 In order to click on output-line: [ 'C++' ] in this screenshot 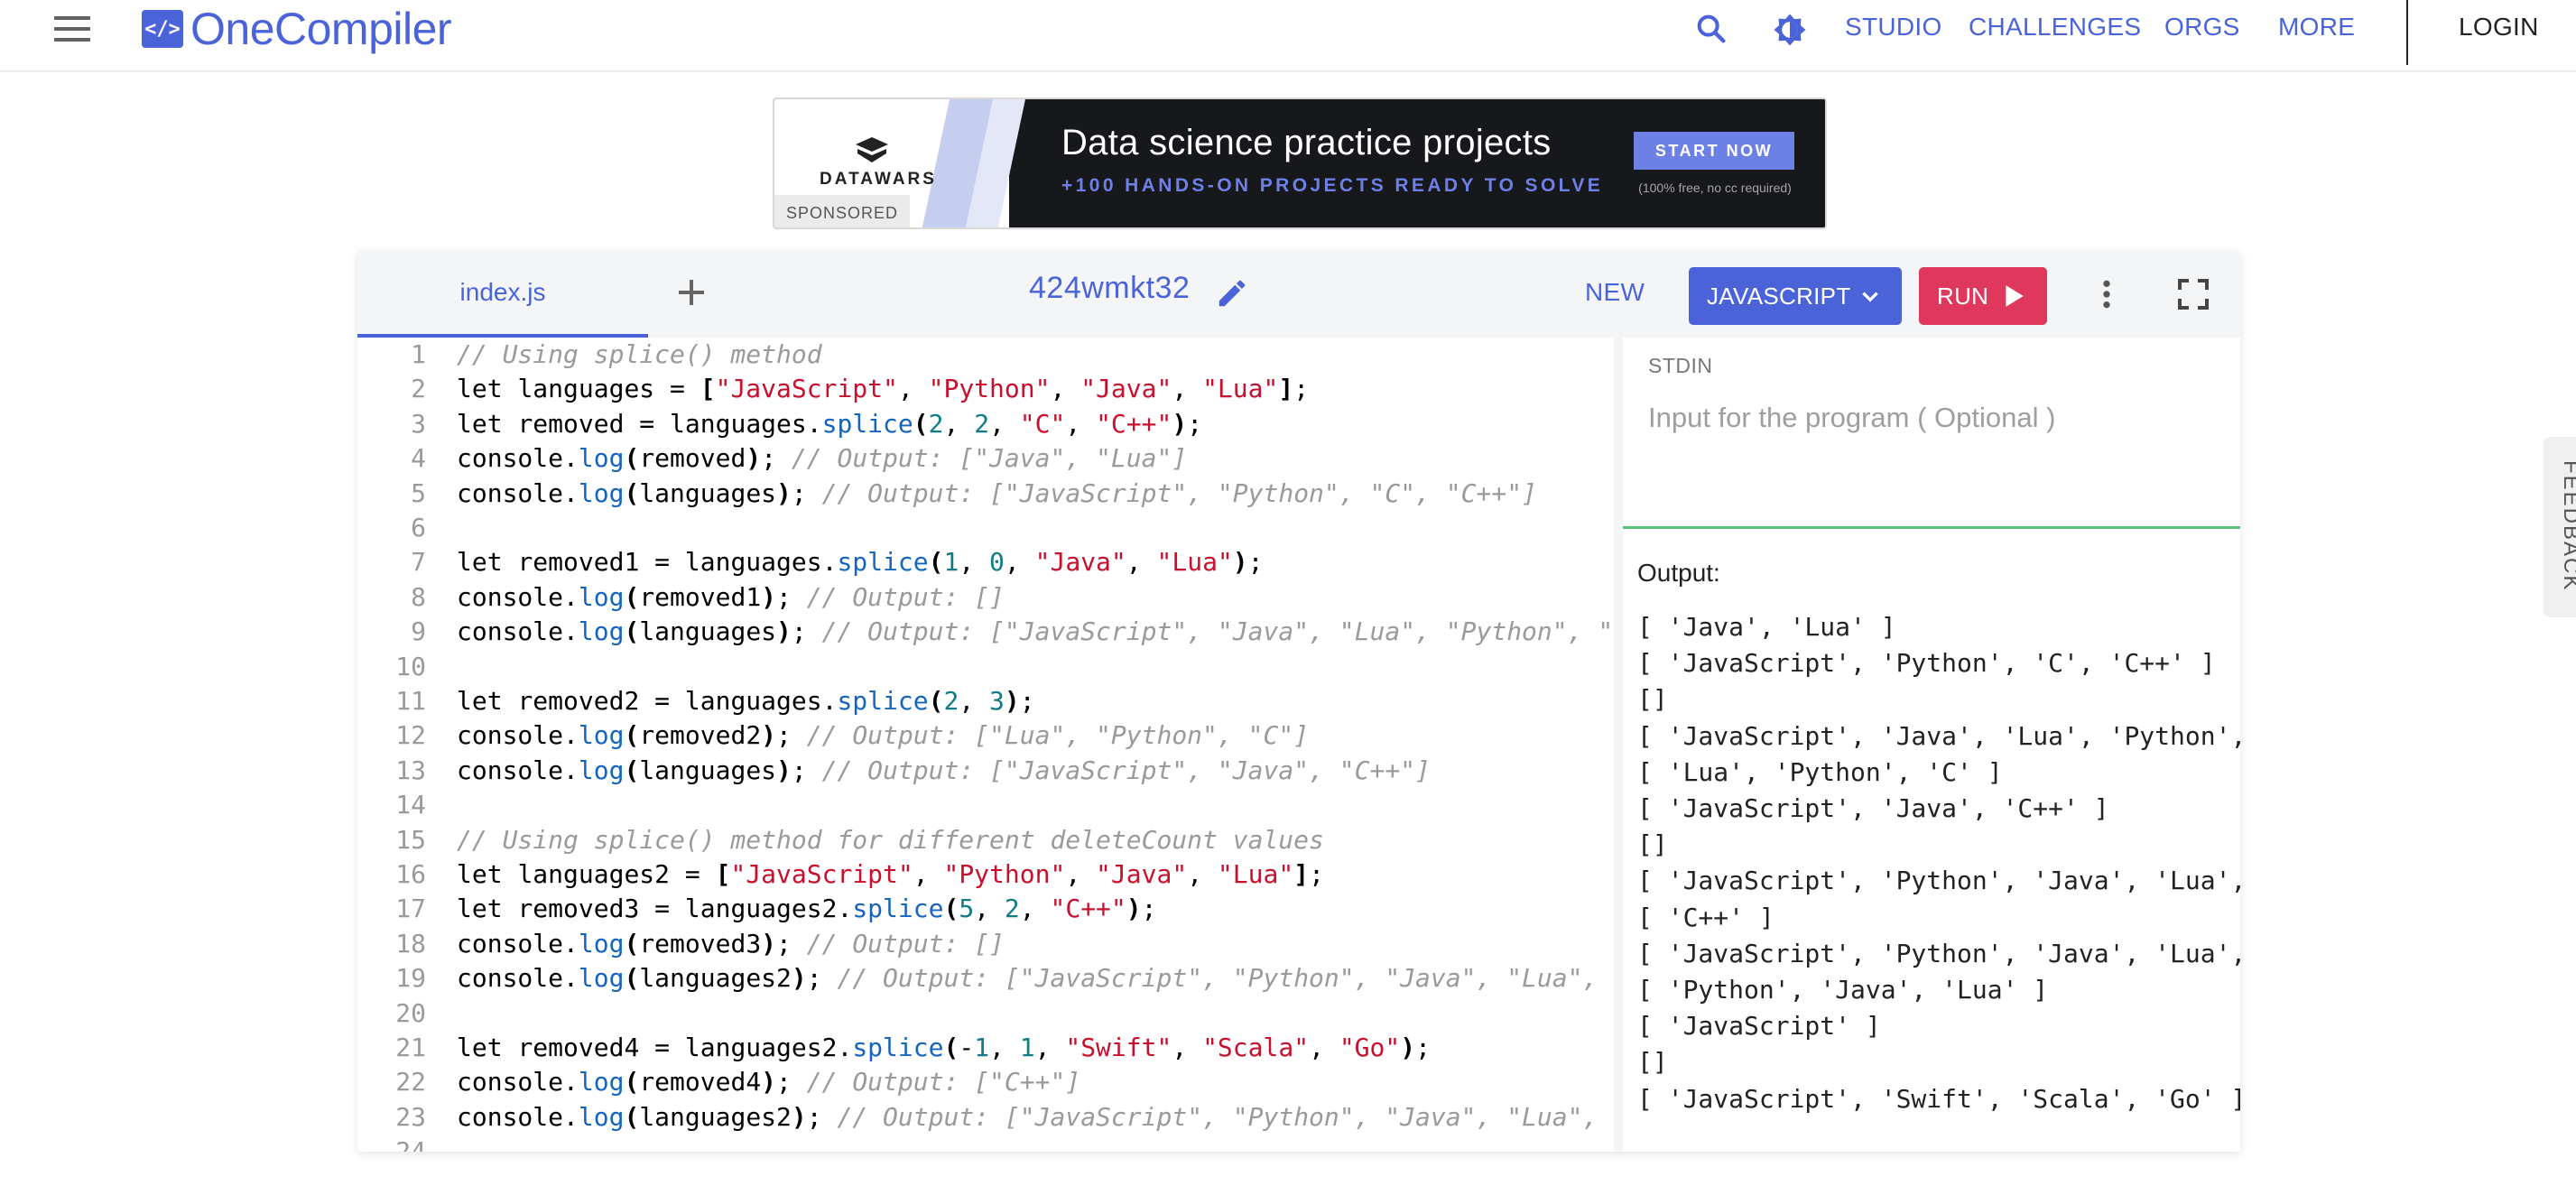, I will do `click(1705, 917)`.